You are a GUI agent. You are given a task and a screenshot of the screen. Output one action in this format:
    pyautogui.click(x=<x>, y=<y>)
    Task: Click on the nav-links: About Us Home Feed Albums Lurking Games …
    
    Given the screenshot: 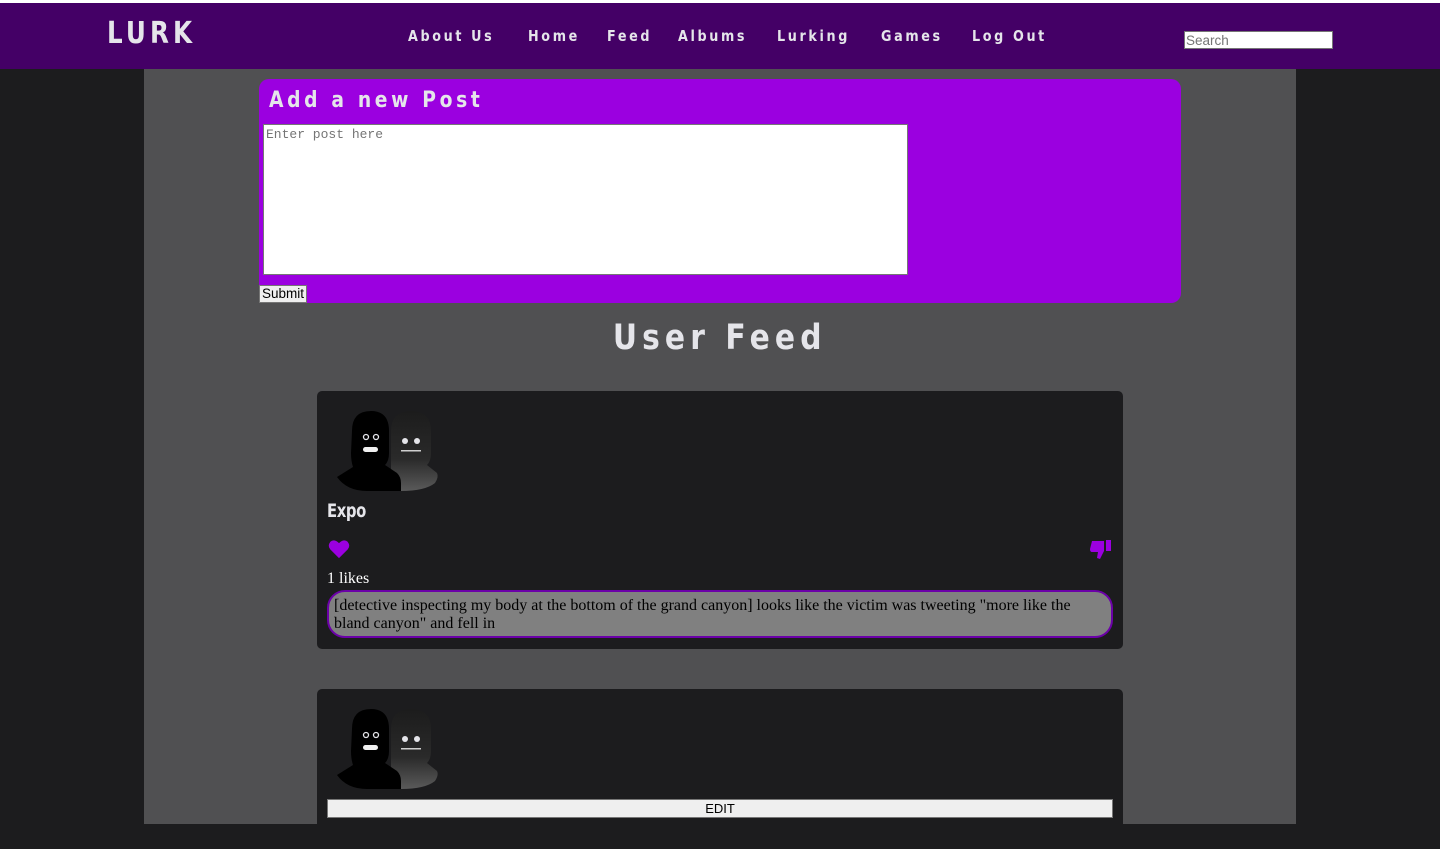 What is the action you would take?
    pyautogui.click(x=743, y=36)
    